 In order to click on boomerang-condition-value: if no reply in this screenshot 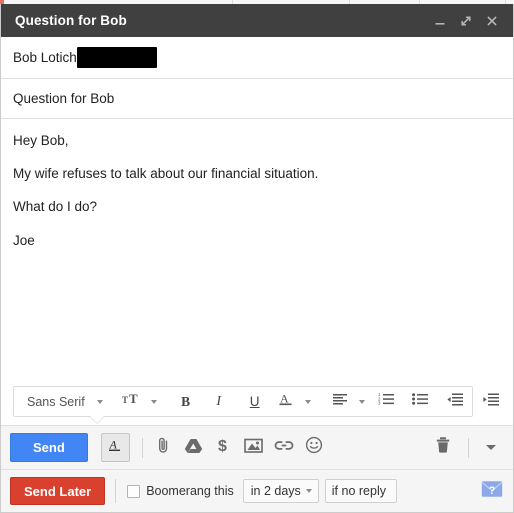, I will do `click(358, 491)`.